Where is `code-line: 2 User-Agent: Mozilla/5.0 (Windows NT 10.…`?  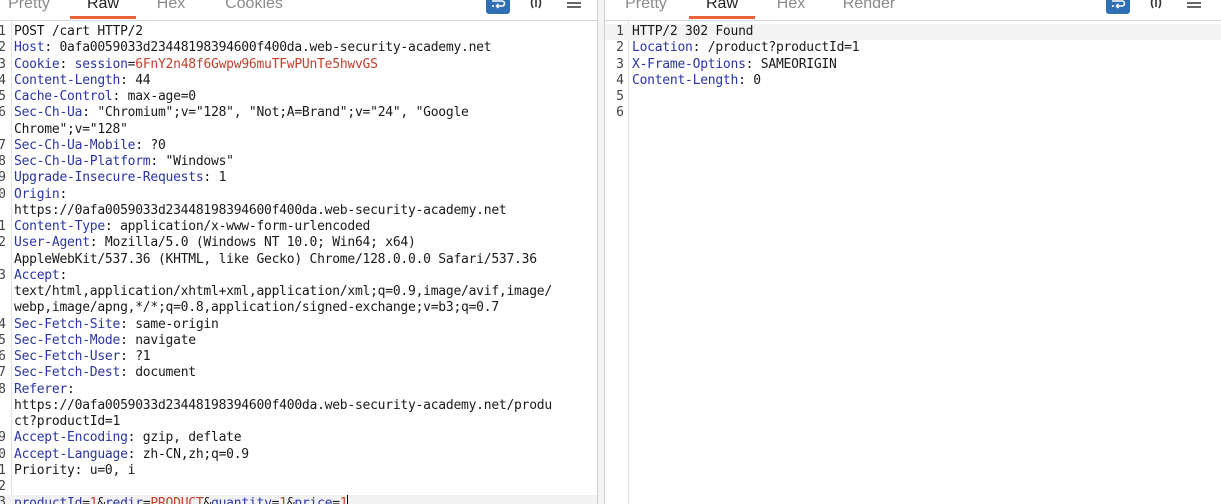
code-line: 2 User-Agent: Mozilla/5.0 (Windows NT 10.… is located at coordinates (298, 243).